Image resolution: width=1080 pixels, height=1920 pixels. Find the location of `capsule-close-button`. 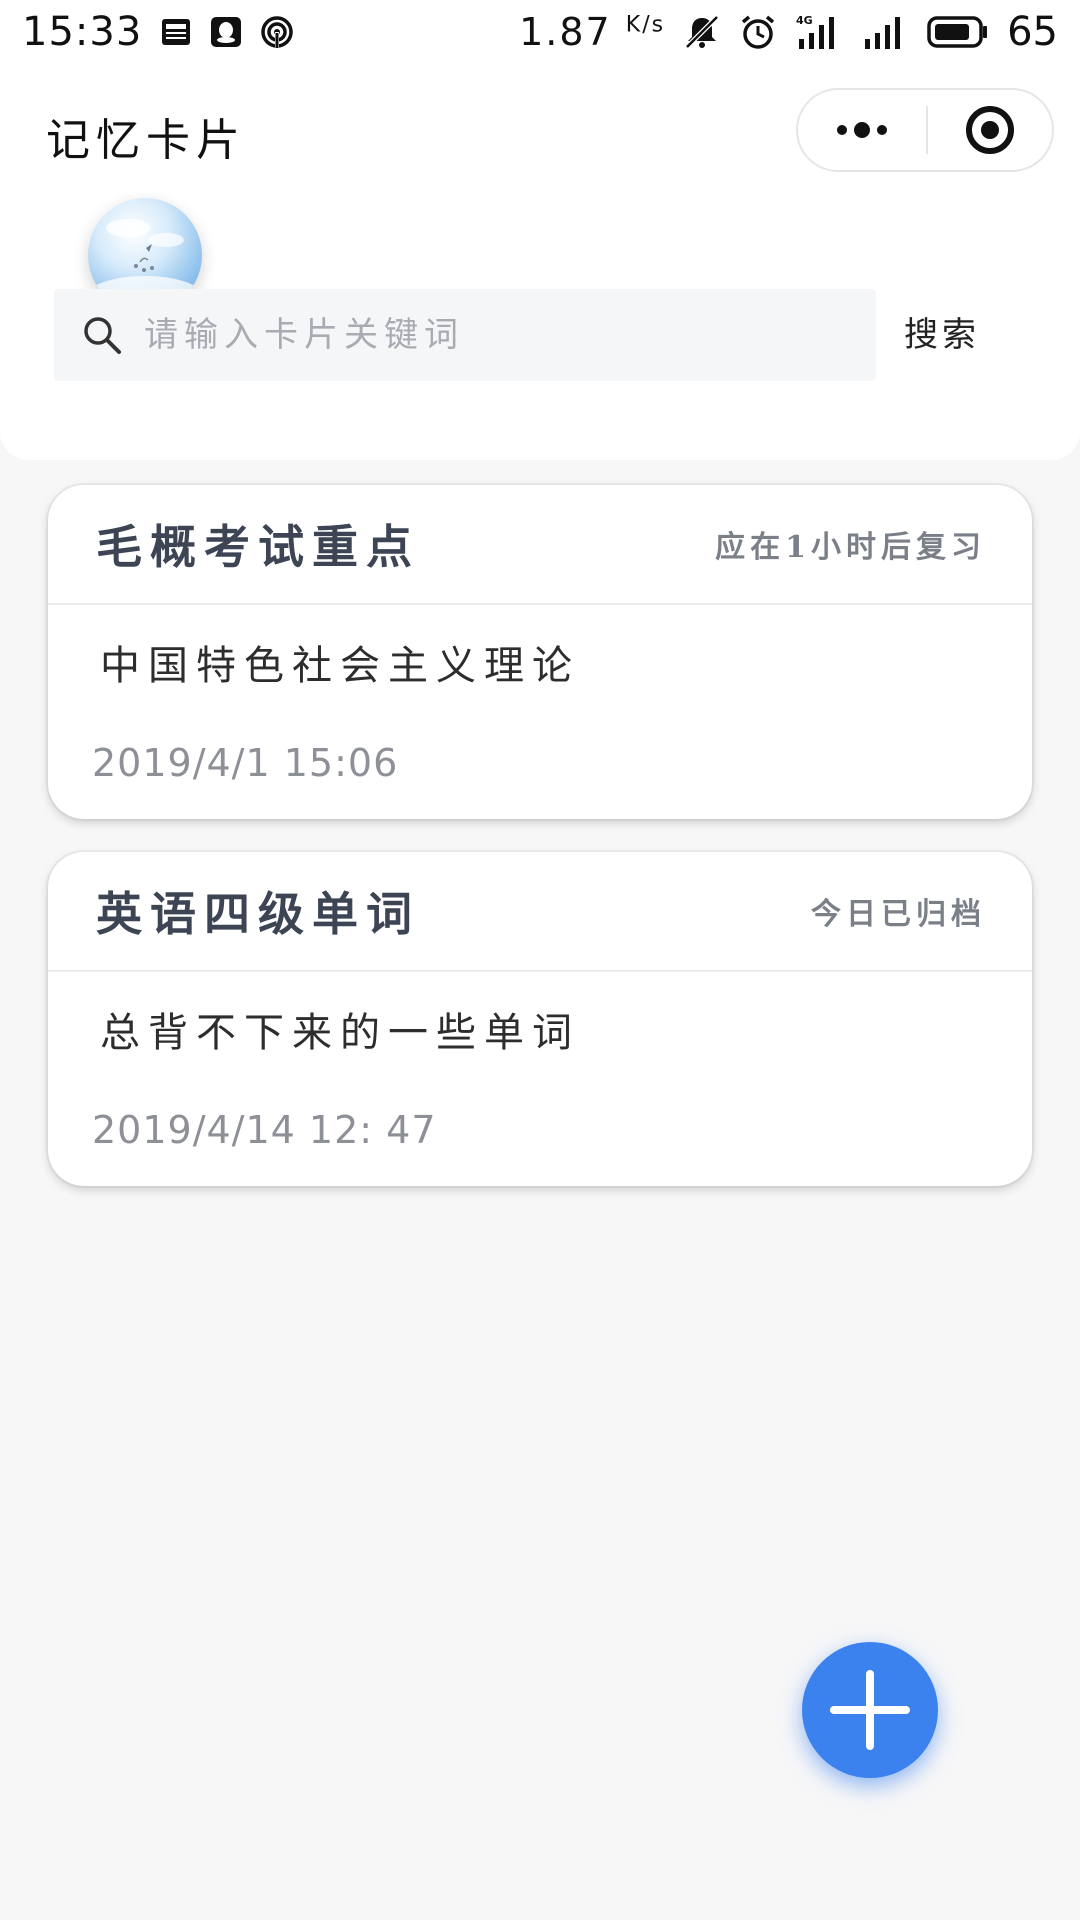

capsule-close-button is located at coordinates (990, 130).